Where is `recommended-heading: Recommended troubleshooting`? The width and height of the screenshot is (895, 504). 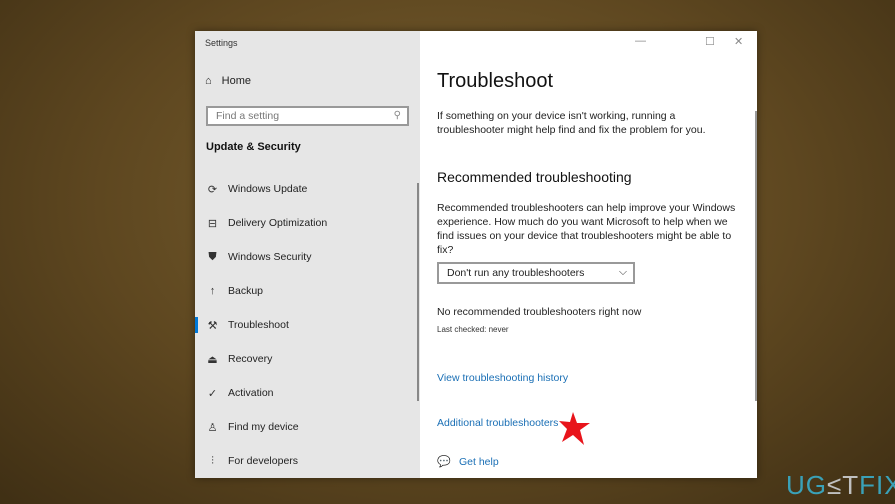
recommended-heading: Recommended troubleshooting is located at coordinates (534, 177).